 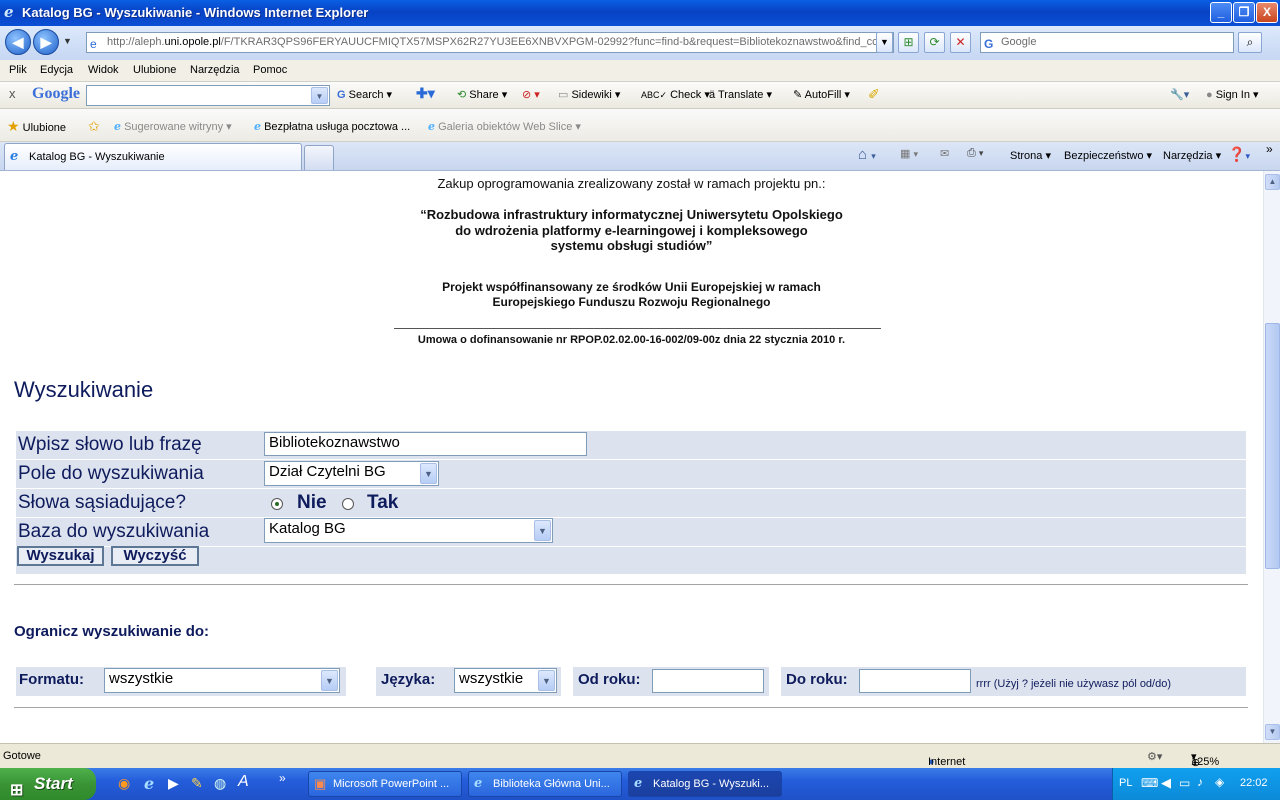 What do you see at coordinates (1244, 12) in the screenshot?
I see `maximize-button: ❐` at bounding box center [1244, 12].